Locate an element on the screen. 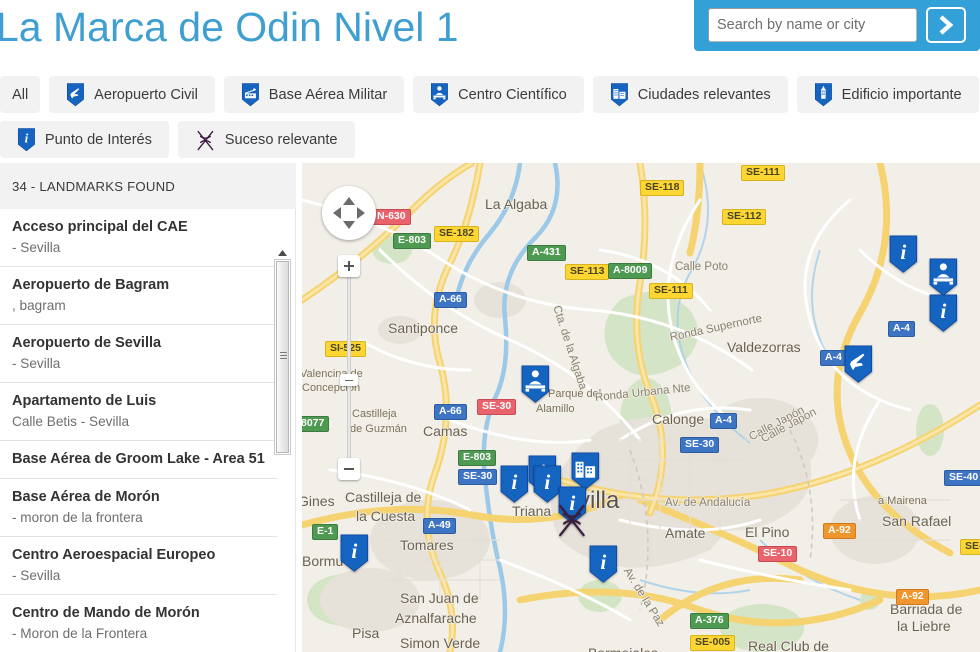 The height and width of the screenshot is (652, 980). landmark-title: Centro de Mando de Morón is located at coordinates (106, 613).